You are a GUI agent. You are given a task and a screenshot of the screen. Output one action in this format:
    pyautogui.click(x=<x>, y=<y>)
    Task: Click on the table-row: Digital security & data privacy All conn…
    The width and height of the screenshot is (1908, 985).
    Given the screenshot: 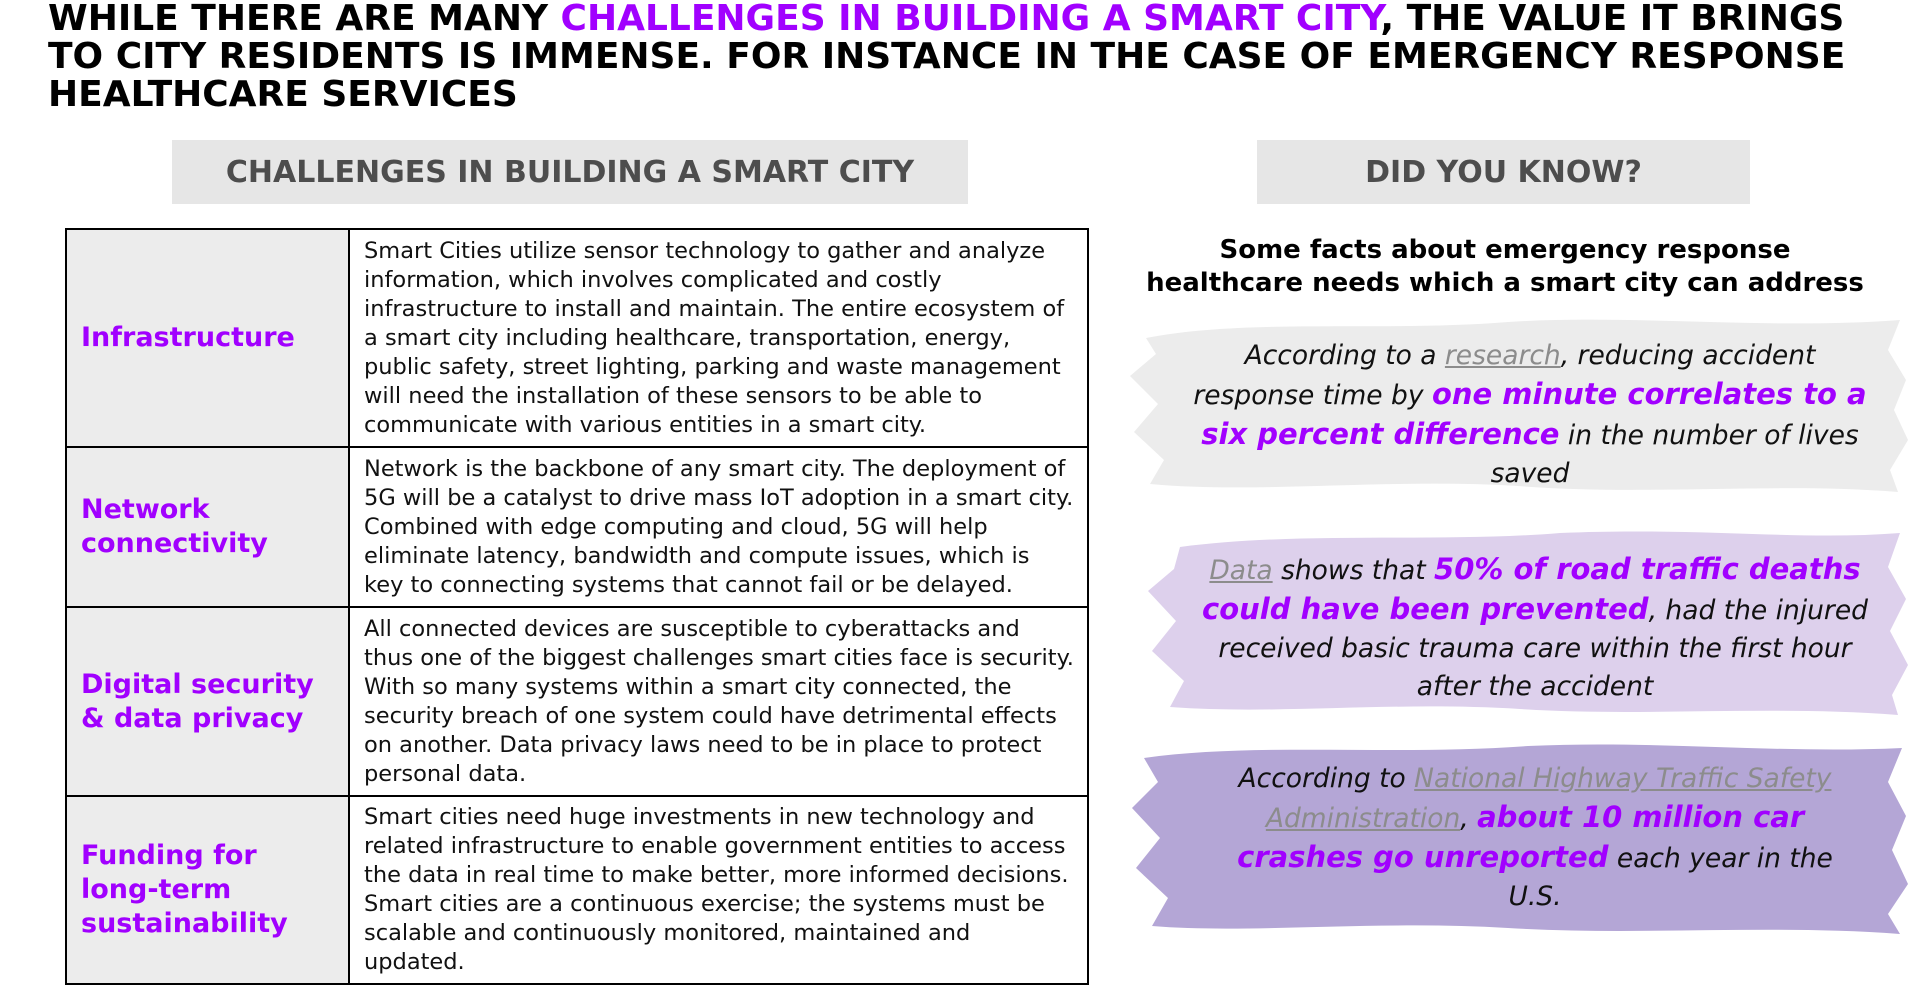 What is the action you would take?
    pyautogui.click(x=577, y=701)
    